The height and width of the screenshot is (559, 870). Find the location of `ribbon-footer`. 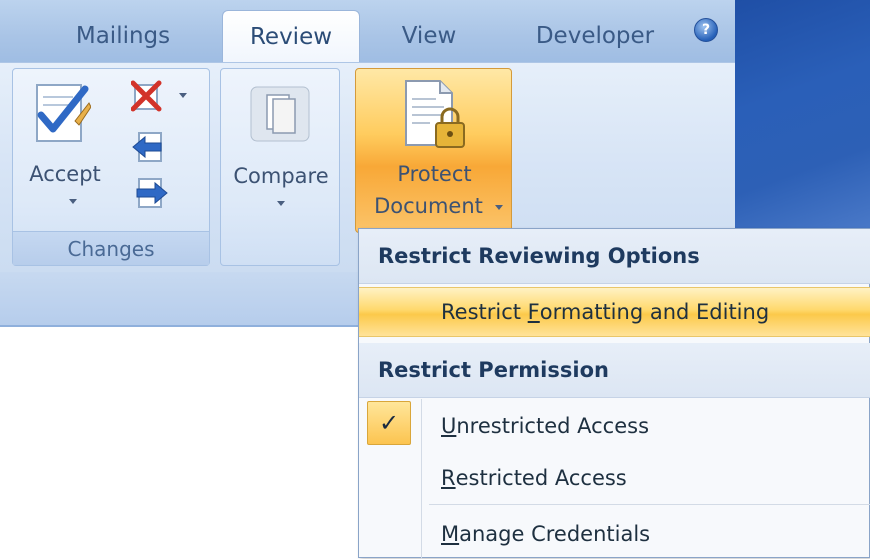

ribbon-footer is located at coordinates (180, 299).